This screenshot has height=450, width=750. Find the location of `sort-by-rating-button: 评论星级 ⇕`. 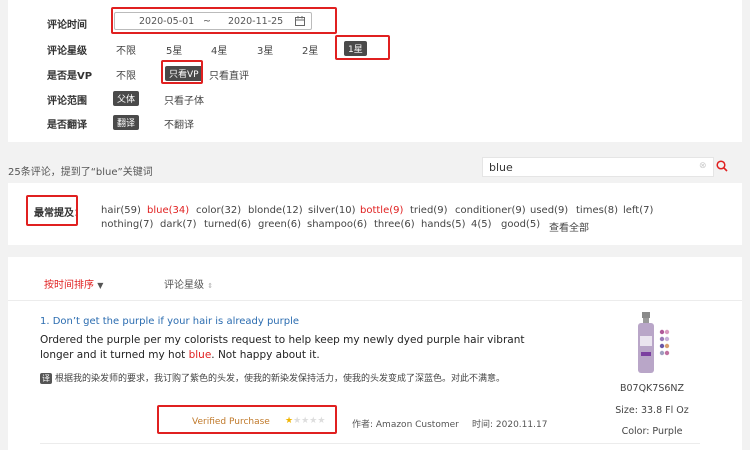

sort-by-rating-button: 评论星级 ⇕ is located at coordinates (188, 283).